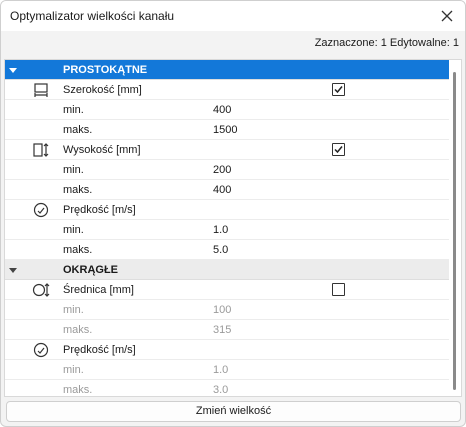 Image resolution: width=466 pixels, height=427 pixels. What do you see at coordinates (222, 330) in the screenshot?
I see `diameter-max-value: 315` at bounding box center [222, 330].